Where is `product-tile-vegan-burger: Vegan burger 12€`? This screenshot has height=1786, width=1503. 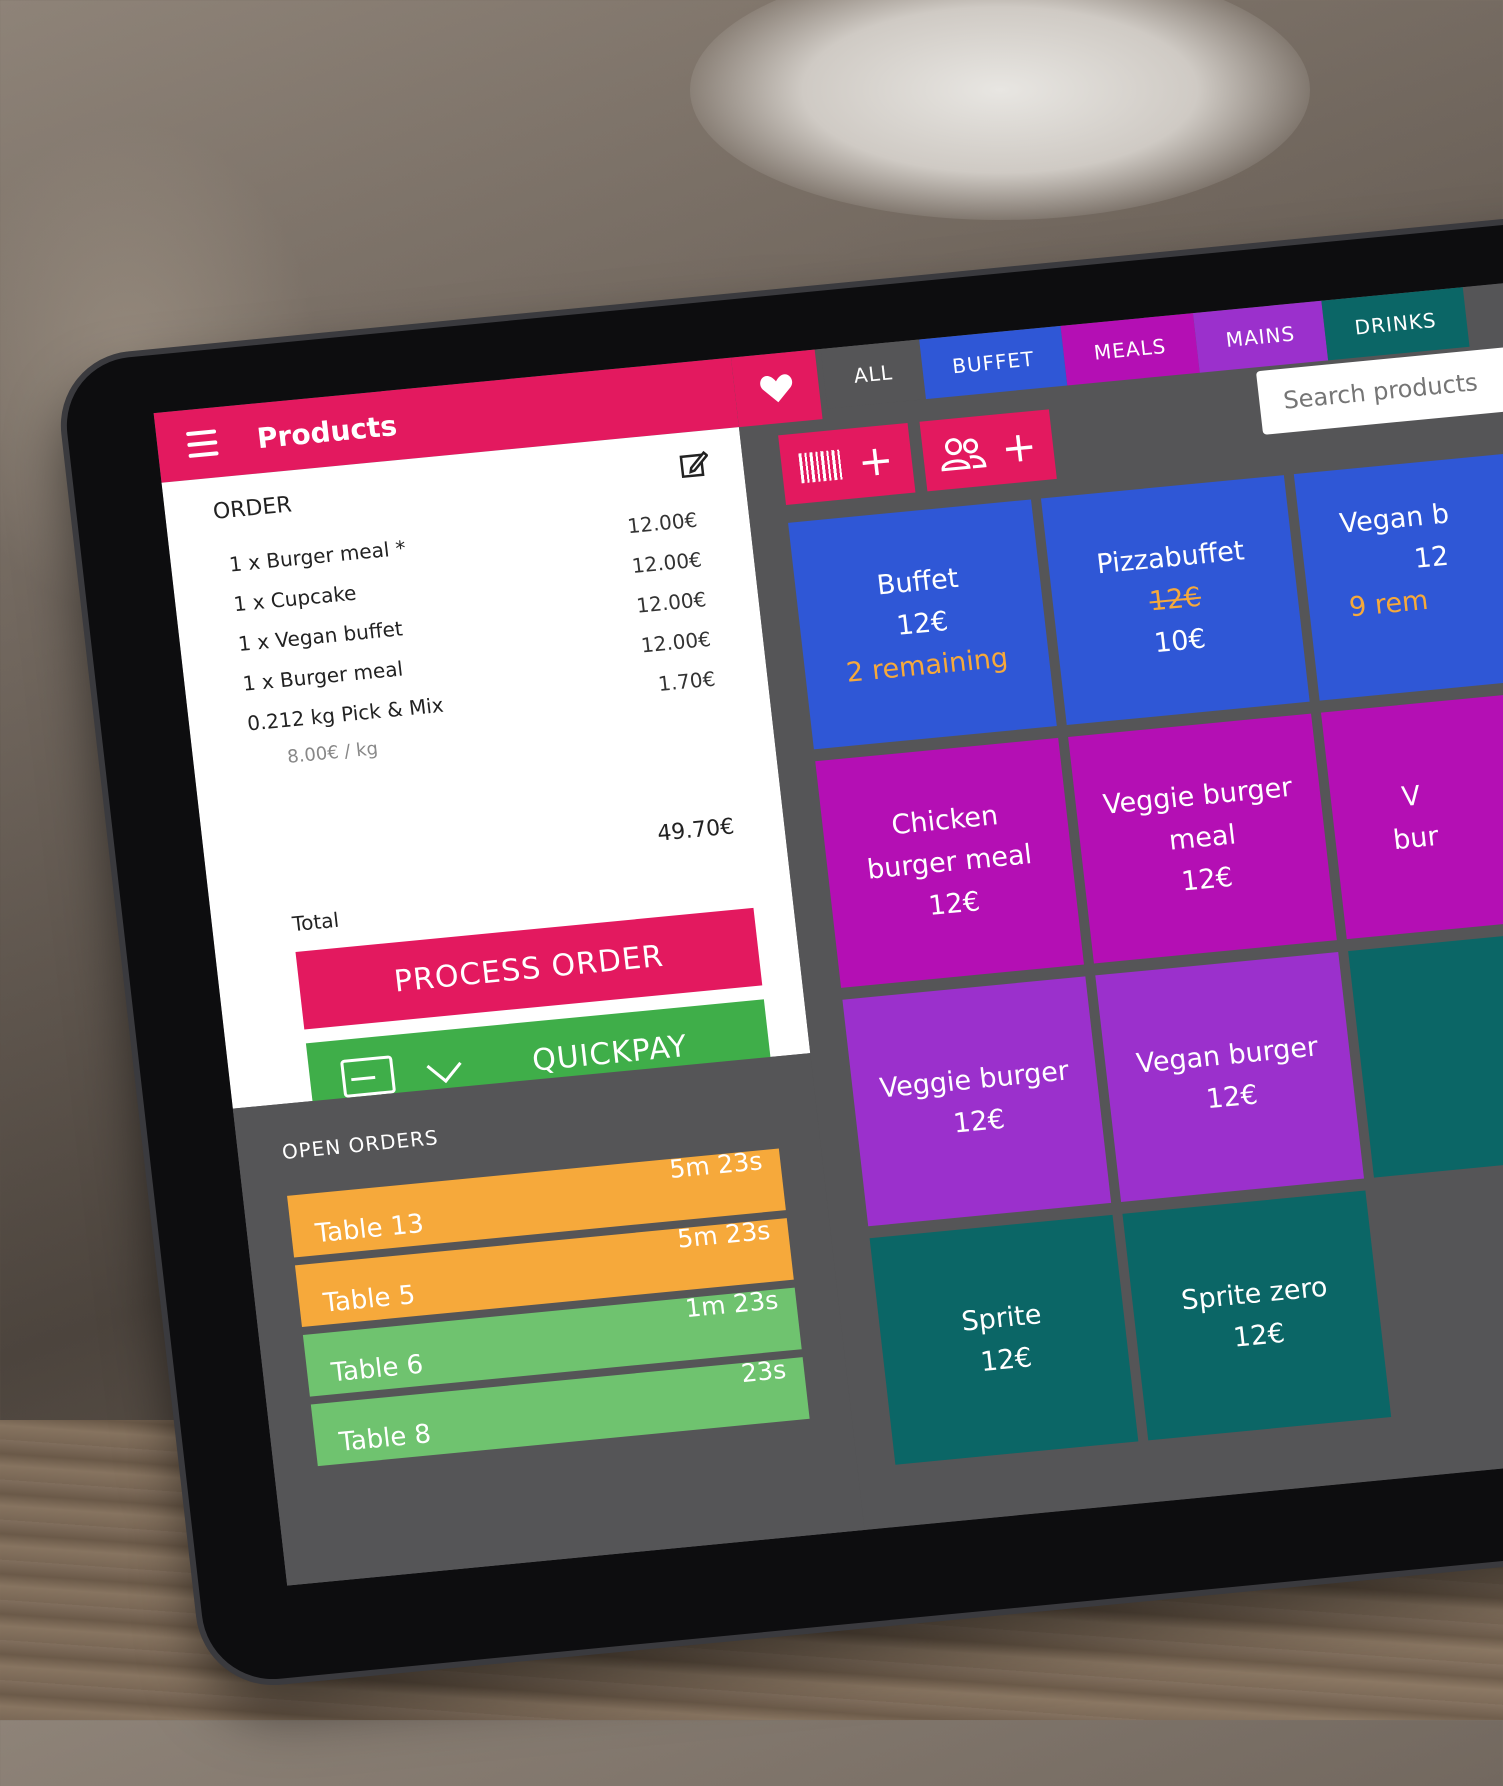
product-tile-vegan-burger: Vegan burger 12€ is located at coordinates (1230, 1077).